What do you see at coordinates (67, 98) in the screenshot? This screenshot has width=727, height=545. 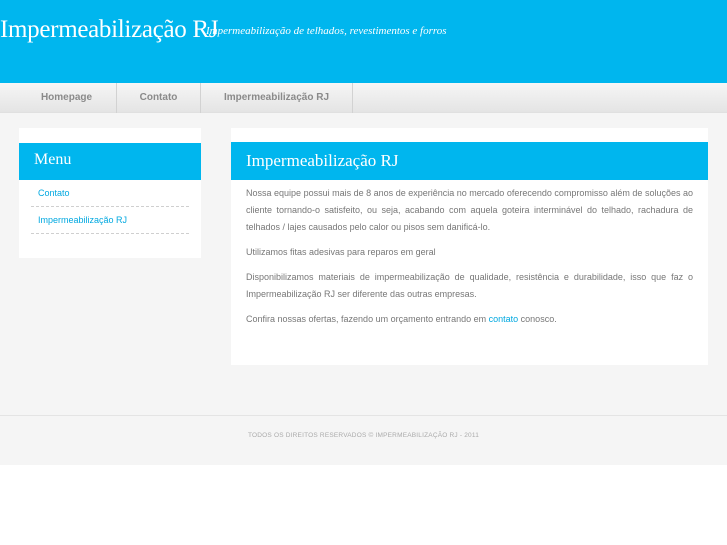 I see `nav-item-homepage: Homepage` at bounding box center [67, 98].